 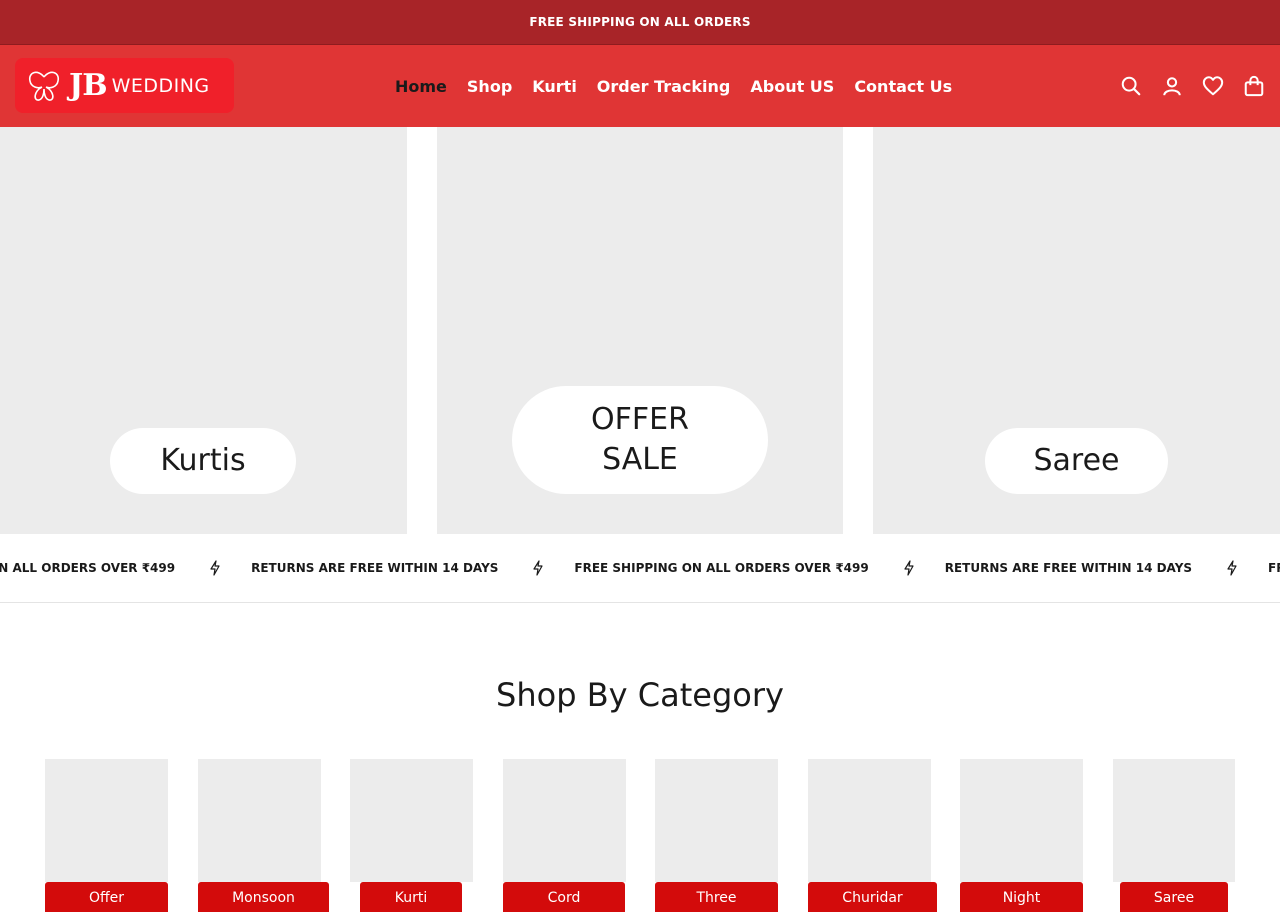 I want to click on section-title: Shop By Category, so click(x=640, y=695).